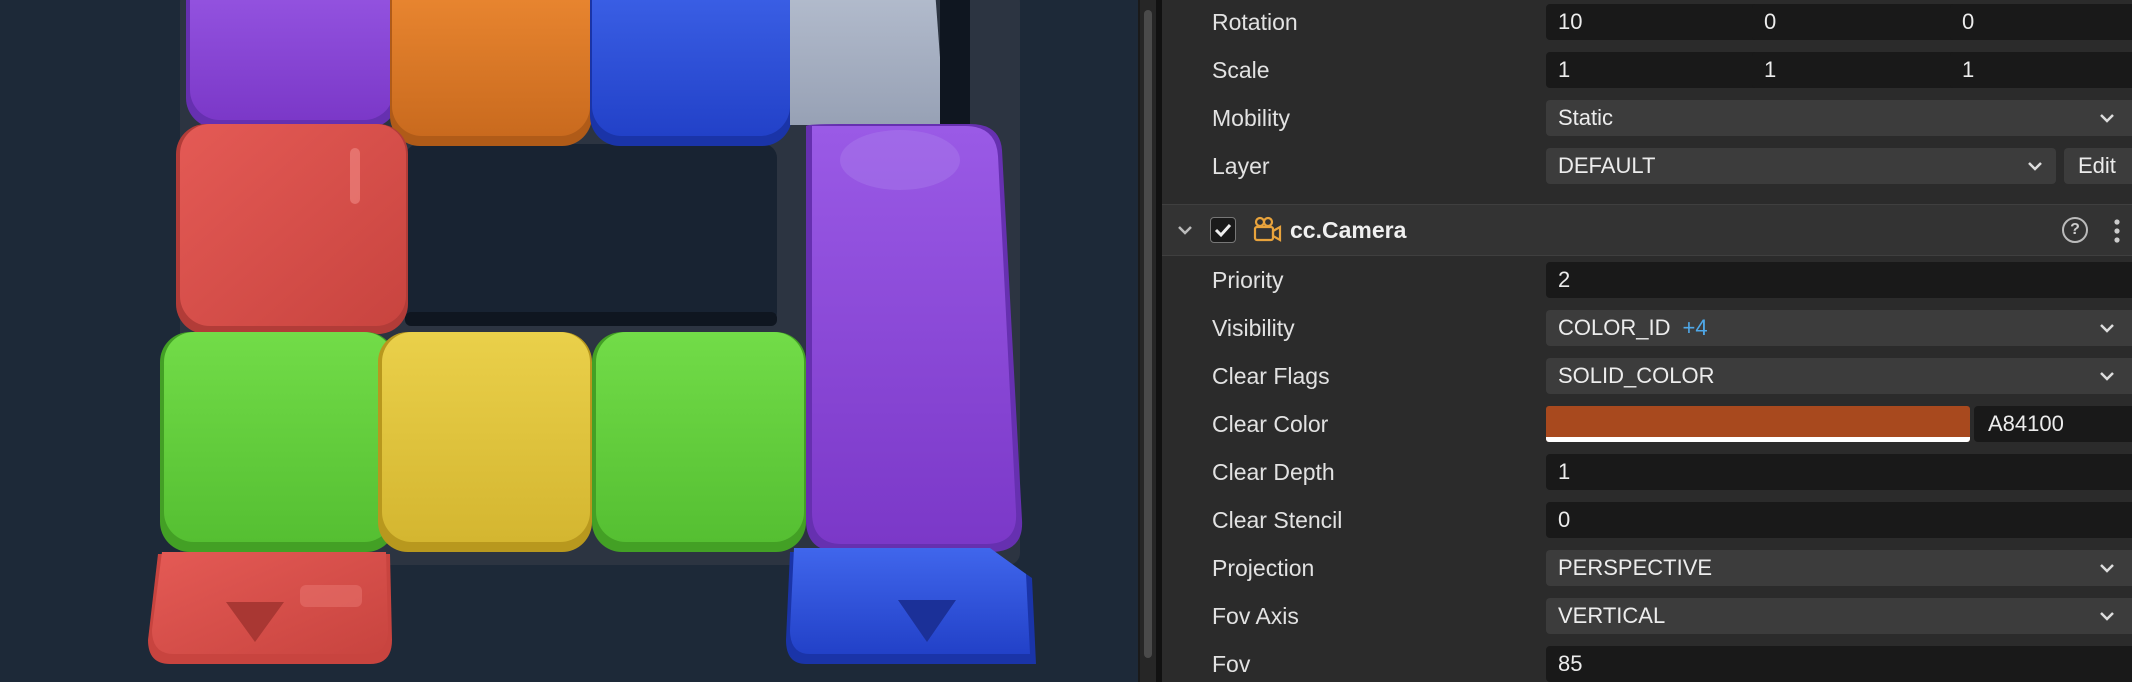 This screenshot has width=2132, height=682. I want to click on clear-stencil-label: Clear Stencil, so click(1277, 520).